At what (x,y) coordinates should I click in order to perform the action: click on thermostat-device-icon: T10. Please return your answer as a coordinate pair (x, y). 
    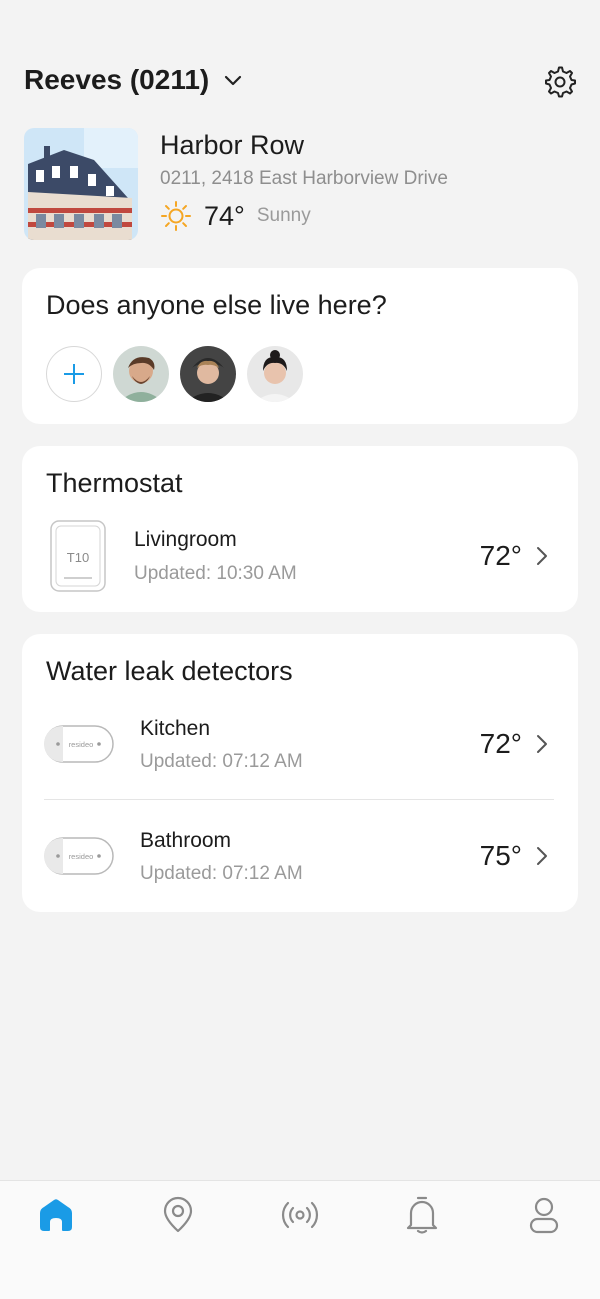
    Looking at the image, I should click on (78, 556).